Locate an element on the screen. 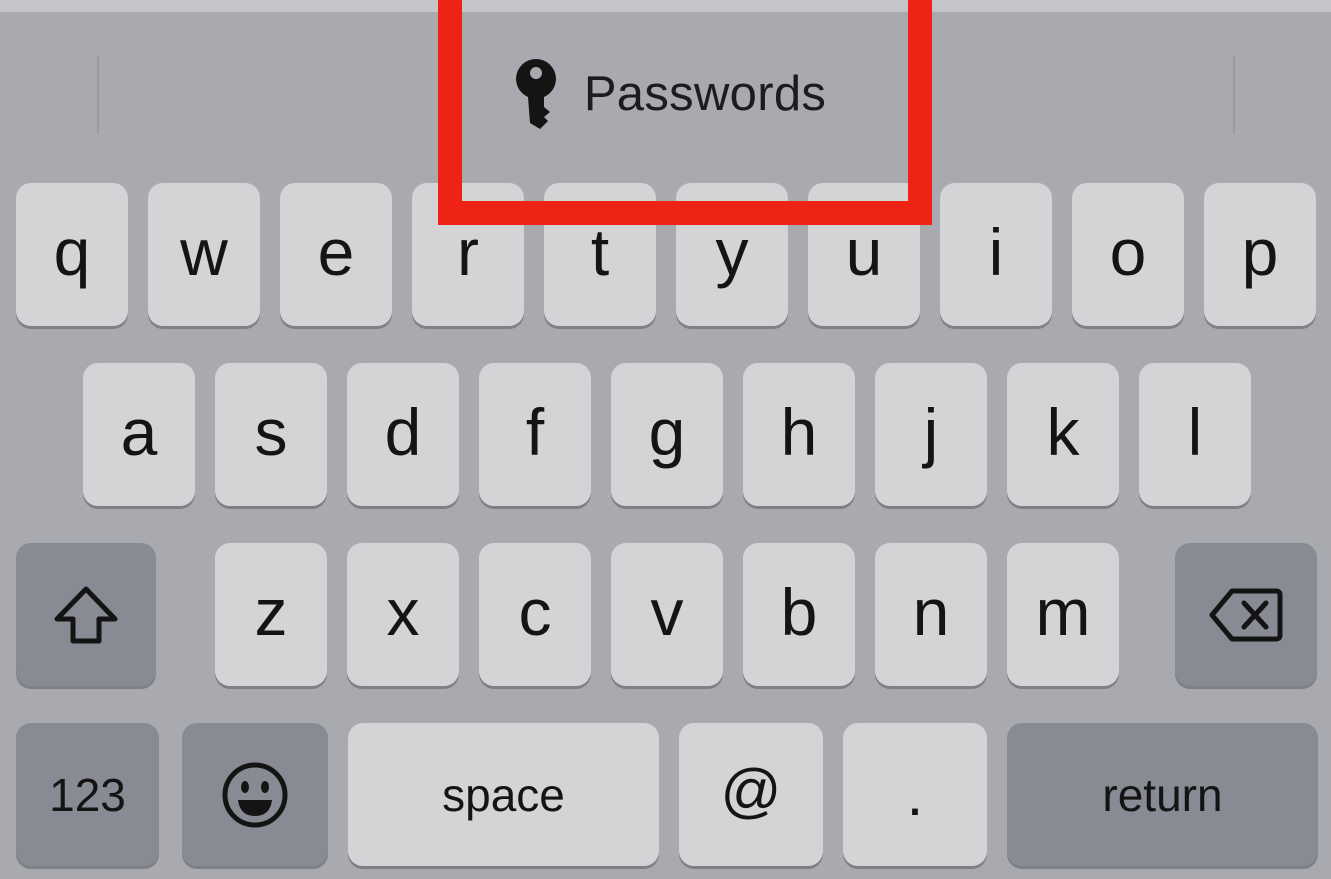 The height and width of the screenshot is (879, 1331). suggestion-divider-right is located at coordinates (1234, 95).